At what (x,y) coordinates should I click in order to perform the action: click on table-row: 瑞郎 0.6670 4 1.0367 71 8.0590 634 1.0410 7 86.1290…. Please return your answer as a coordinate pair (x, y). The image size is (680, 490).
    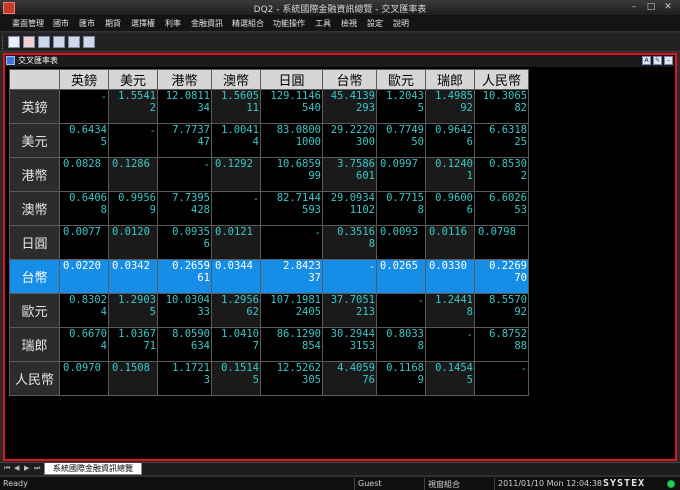
    Looking at the image, I should click on (269, 344).